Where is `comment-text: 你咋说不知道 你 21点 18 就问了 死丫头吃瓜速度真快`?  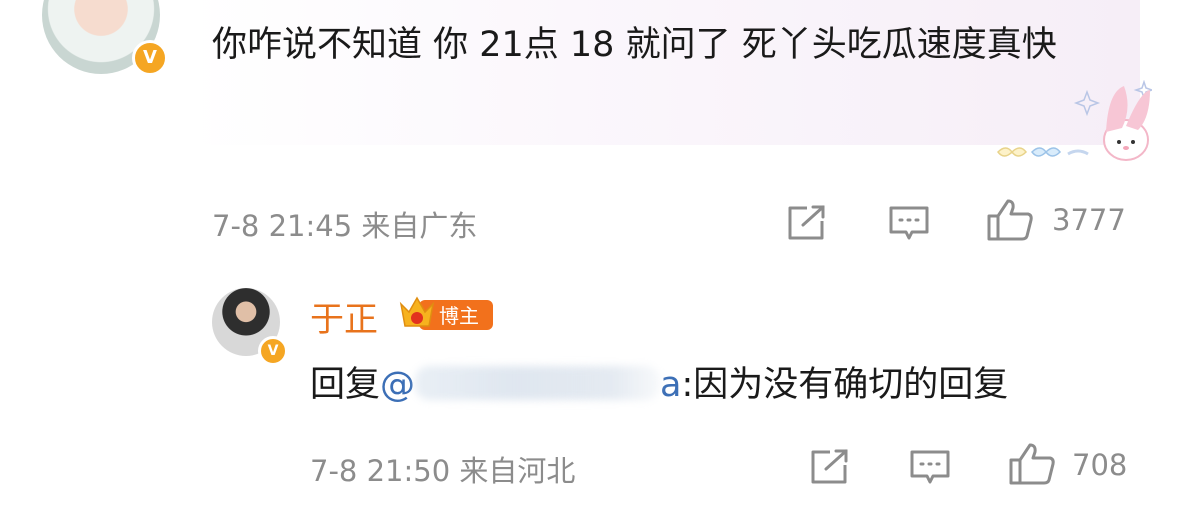
comment-text: 你咋说不知道 你 21点 18 就问了 死丫头吃瓜速度真快 is located at coordinates (634, 45).